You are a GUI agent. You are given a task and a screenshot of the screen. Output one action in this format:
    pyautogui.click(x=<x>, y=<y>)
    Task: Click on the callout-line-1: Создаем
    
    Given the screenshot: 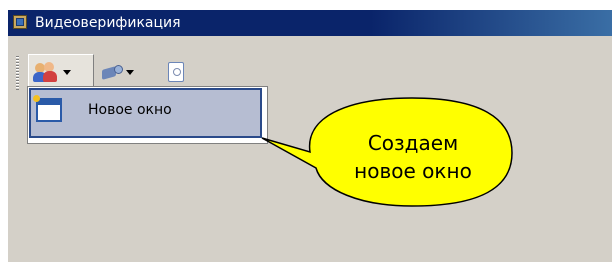 What is the action you would take?
    pyautogui.click(x=413, y=143)
    